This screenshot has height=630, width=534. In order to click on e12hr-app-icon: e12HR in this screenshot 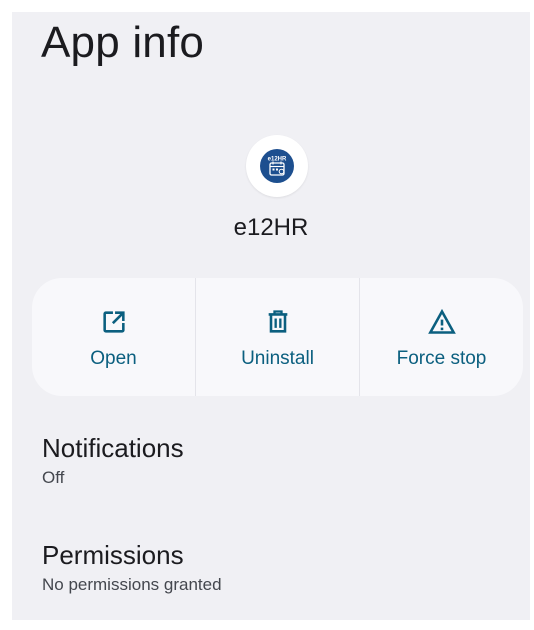, I will do `click(277, 166)`.